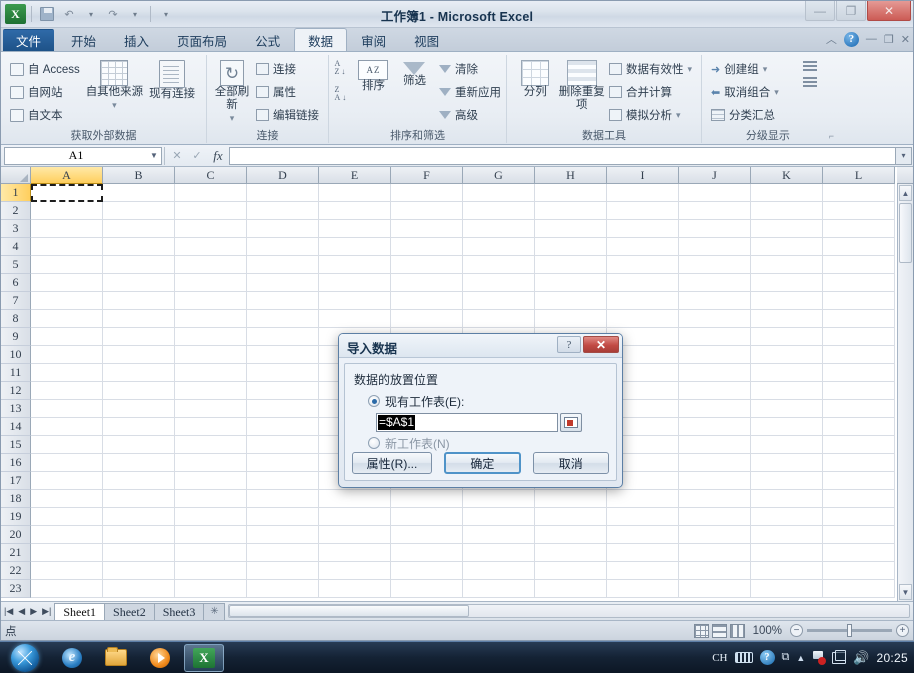 This screenshot has height=673, width=914. What do you see at coordinates (16, 193) in the screenshot?
I see `row-header-1: 1` at bounding box center [16, 193].